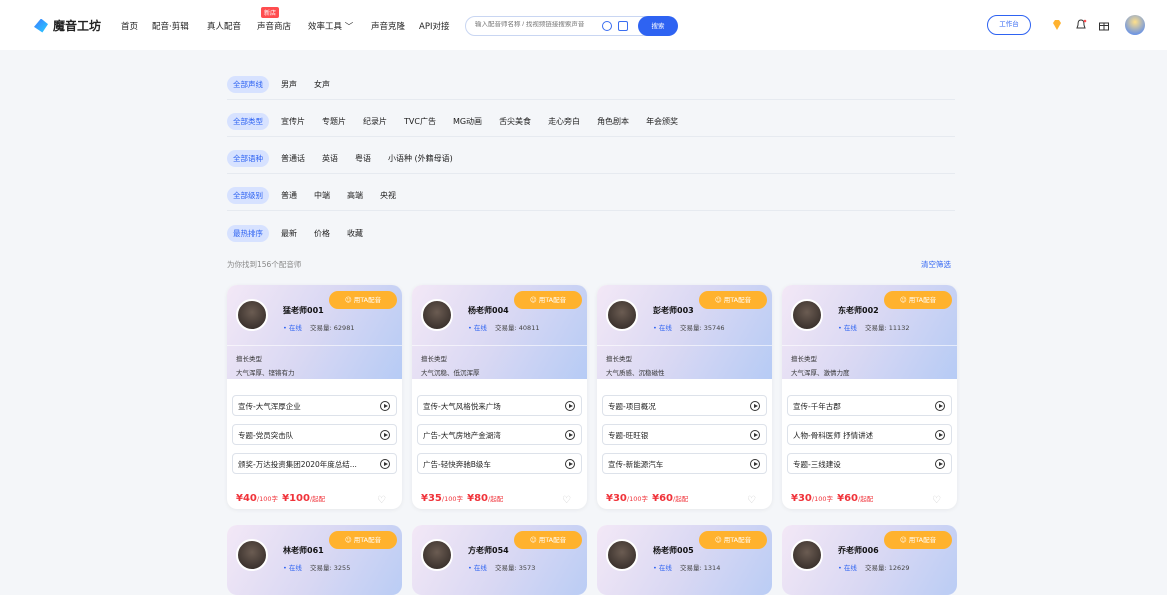  Describe the element at coordinates (636, 464) in the screenshot. I see `sample-title: 宣传-新能源汽车` at that location.